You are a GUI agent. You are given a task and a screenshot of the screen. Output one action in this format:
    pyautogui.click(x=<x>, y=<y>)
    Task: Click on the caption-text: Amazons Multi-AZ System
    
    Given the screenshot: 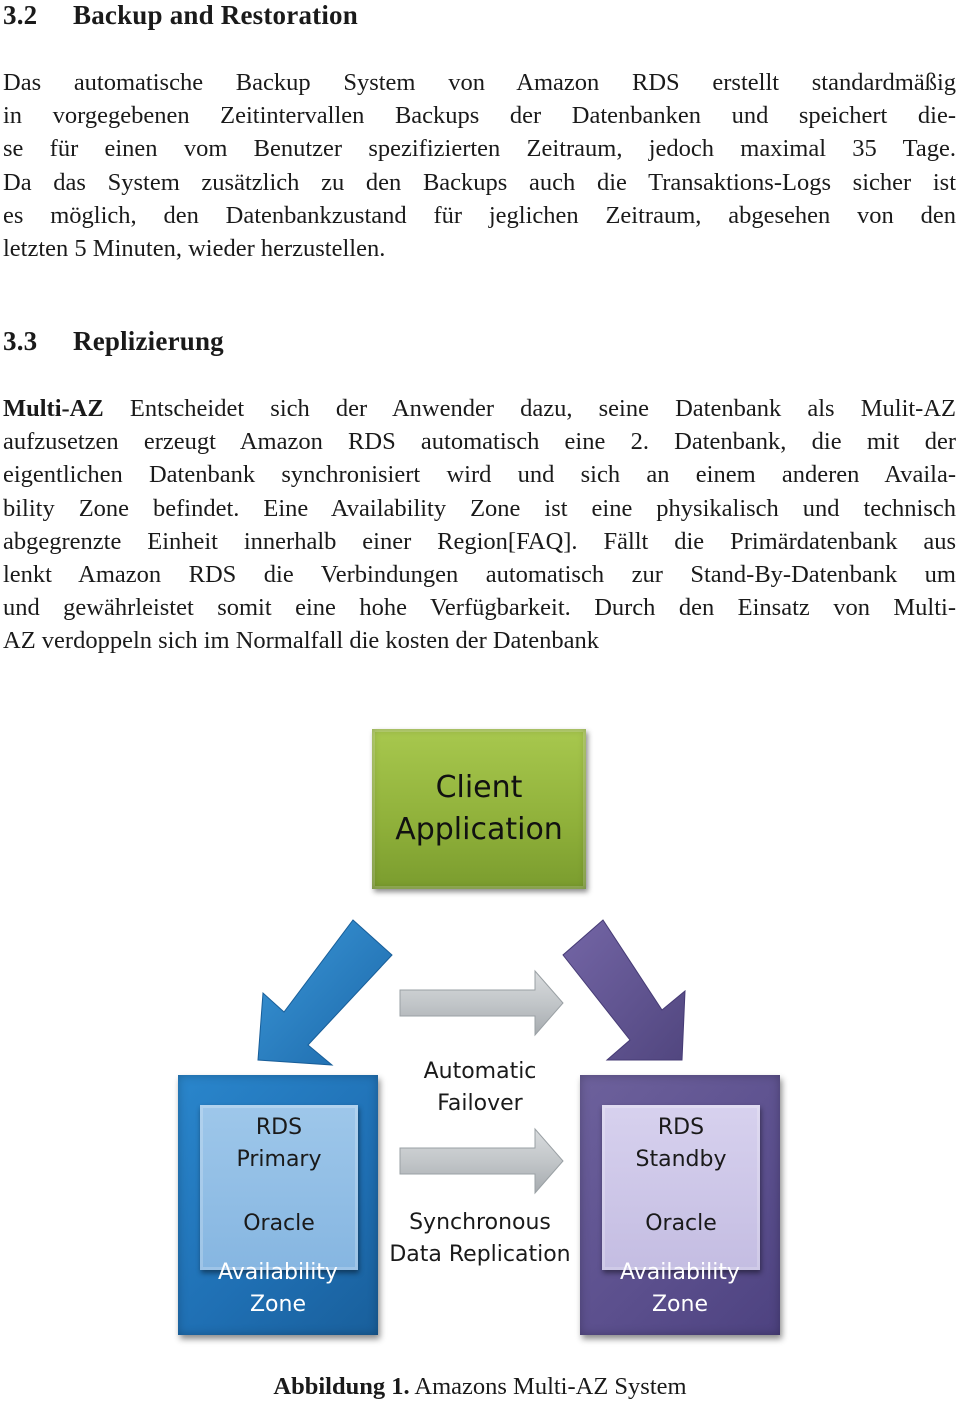 What is the action you would take?
    pyautogui.click(x=550, y=1386)
    